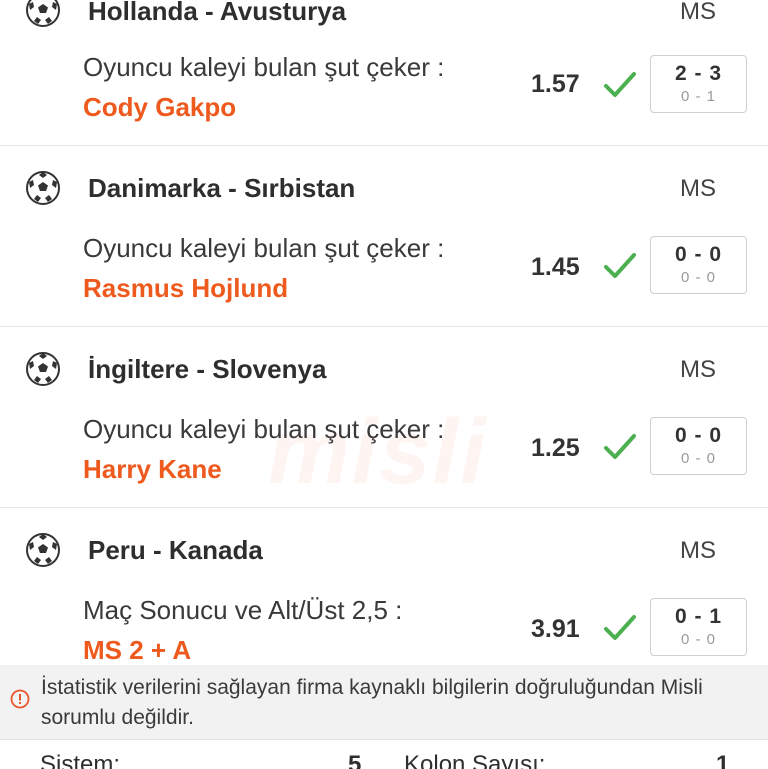  What do you see at coordinates (80, 760) in the screenshot?
I see `system-label: Sistem:` at bounding box center [80, 760].